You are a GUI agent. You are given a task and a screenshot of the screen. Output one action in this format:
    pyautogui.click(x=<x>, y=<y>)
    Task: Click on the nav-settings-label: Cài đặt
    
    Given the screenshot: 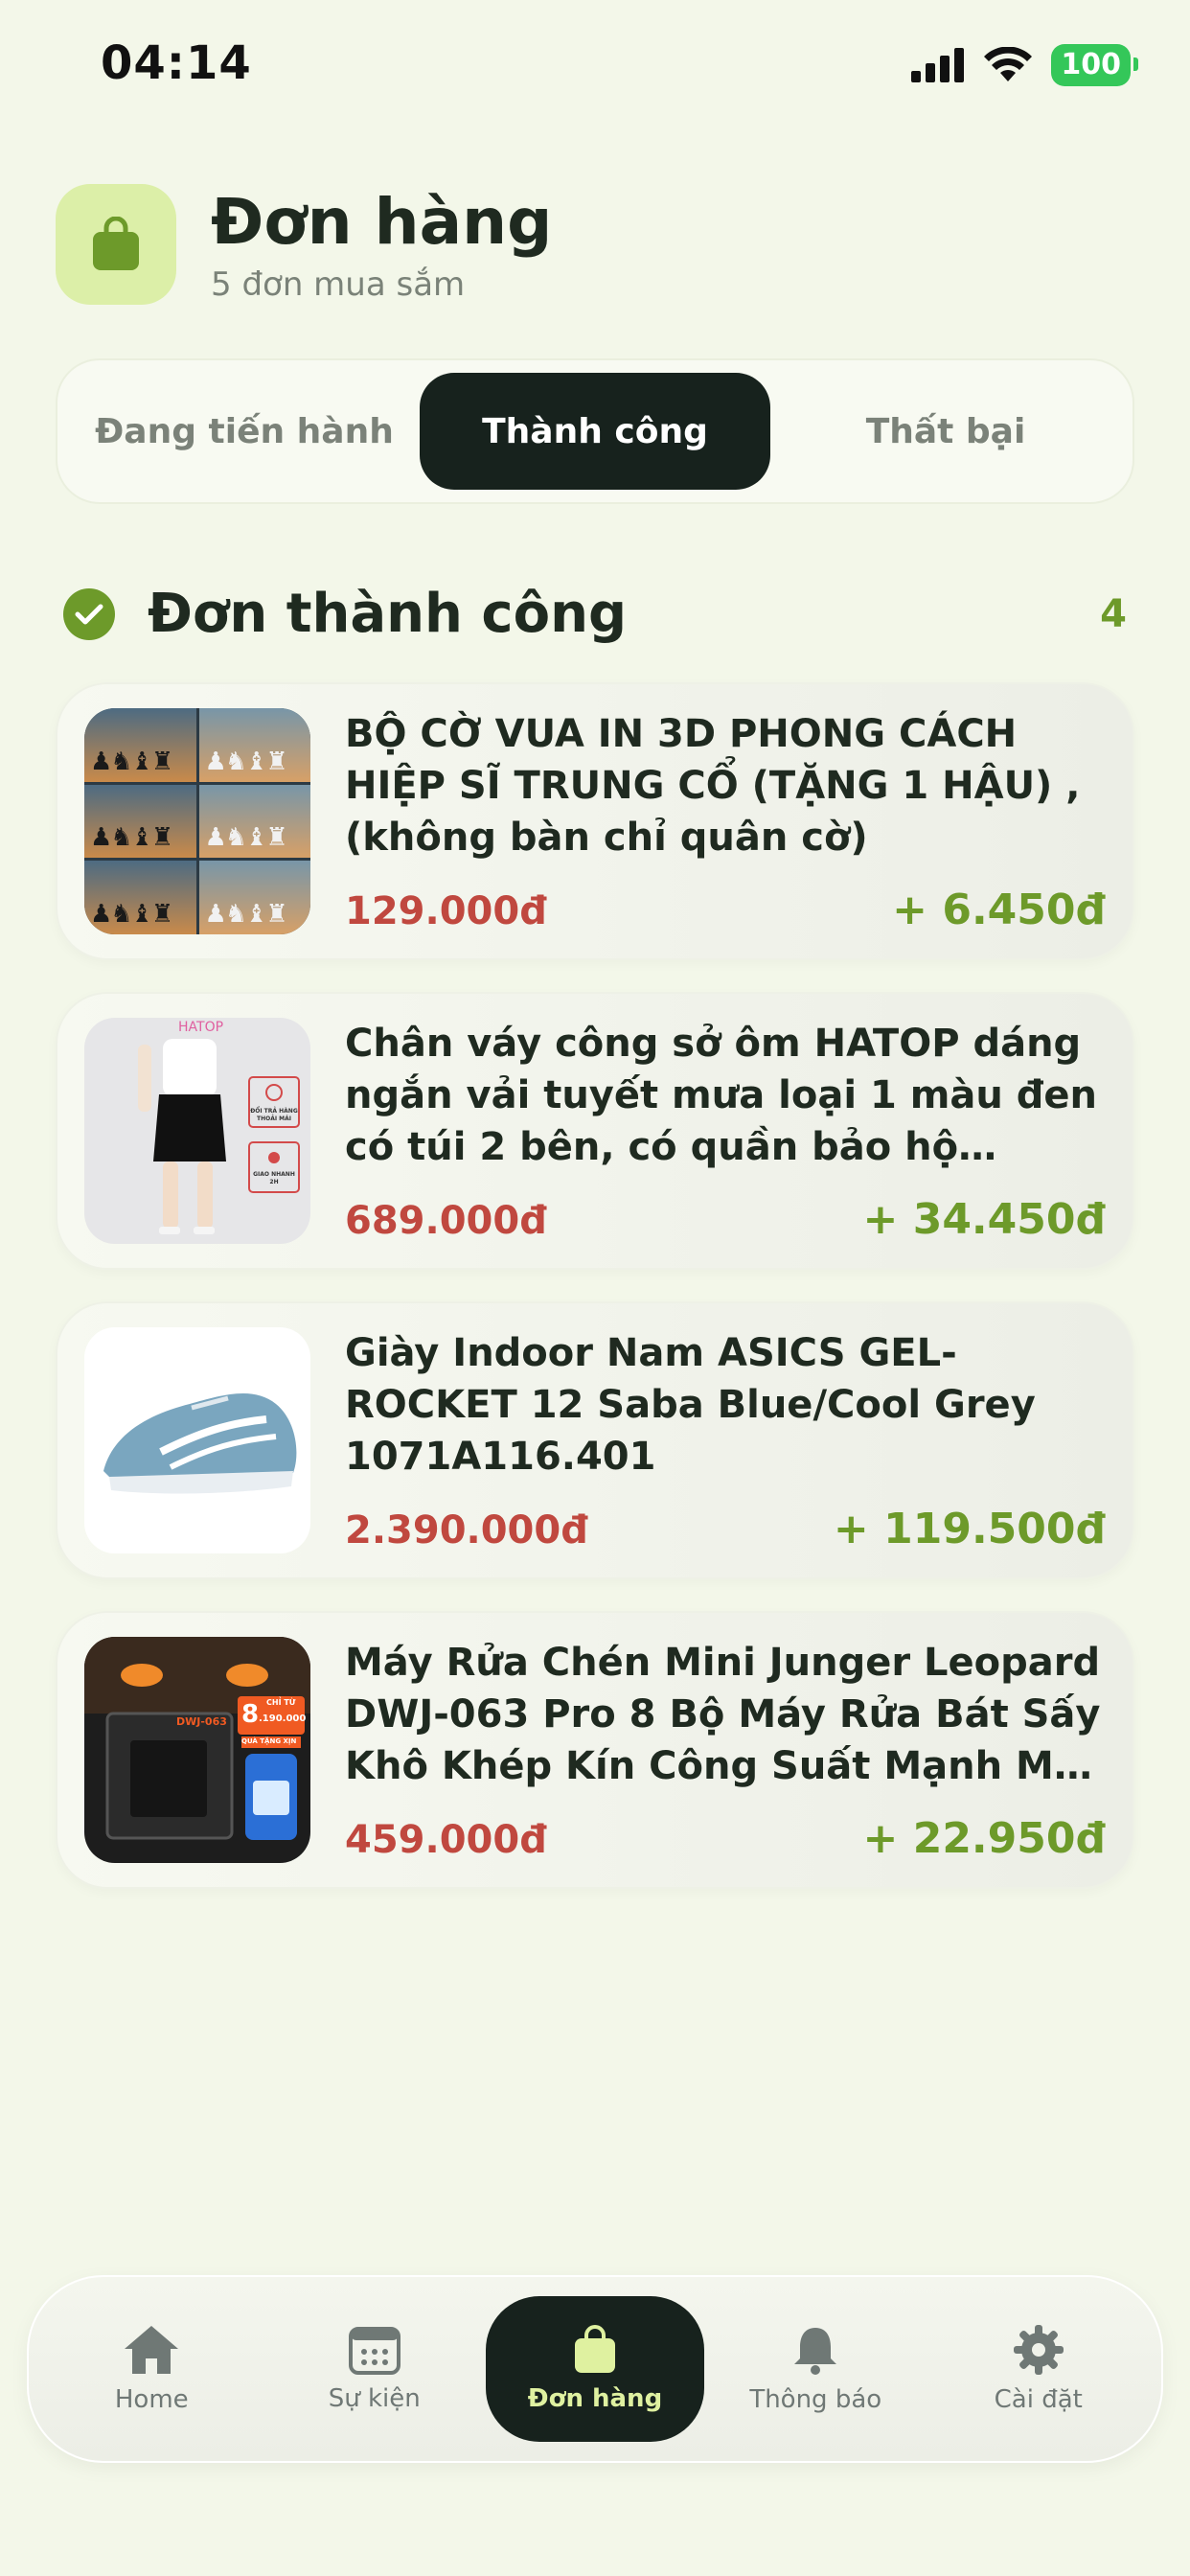 What is the action you would take?
    pyautogui.click(x=1038, y=2399)
    